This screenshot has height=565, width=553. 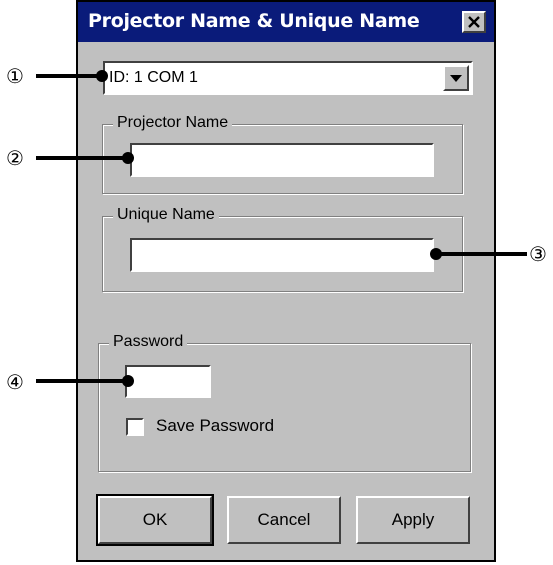 I want to click on password-input, so click(x=168, y=381).